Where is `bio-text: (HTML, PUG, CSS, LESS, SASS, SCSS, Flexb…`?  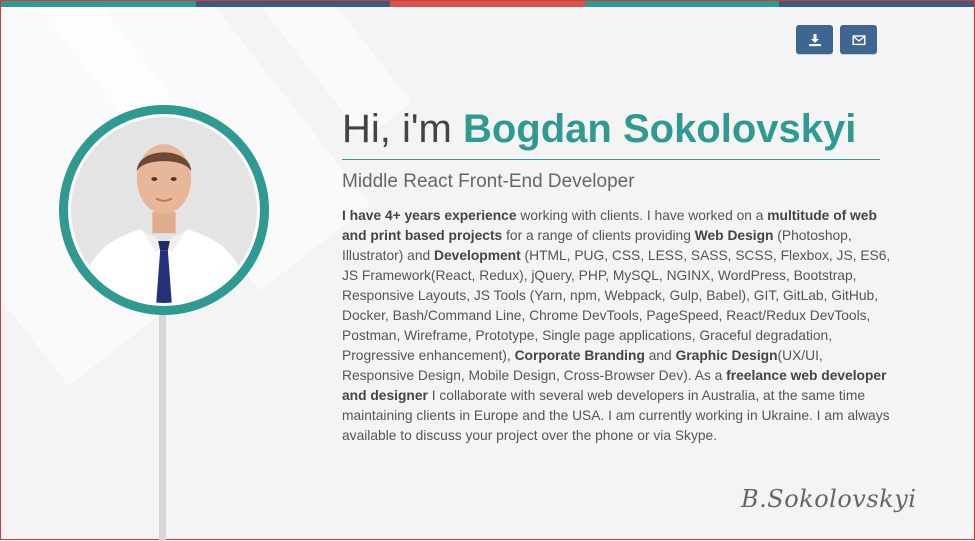
bio-text: (HTML, PUG, CSS, LESS, SASS, SCSS, Flexb… is located at coordinates (616, 305).